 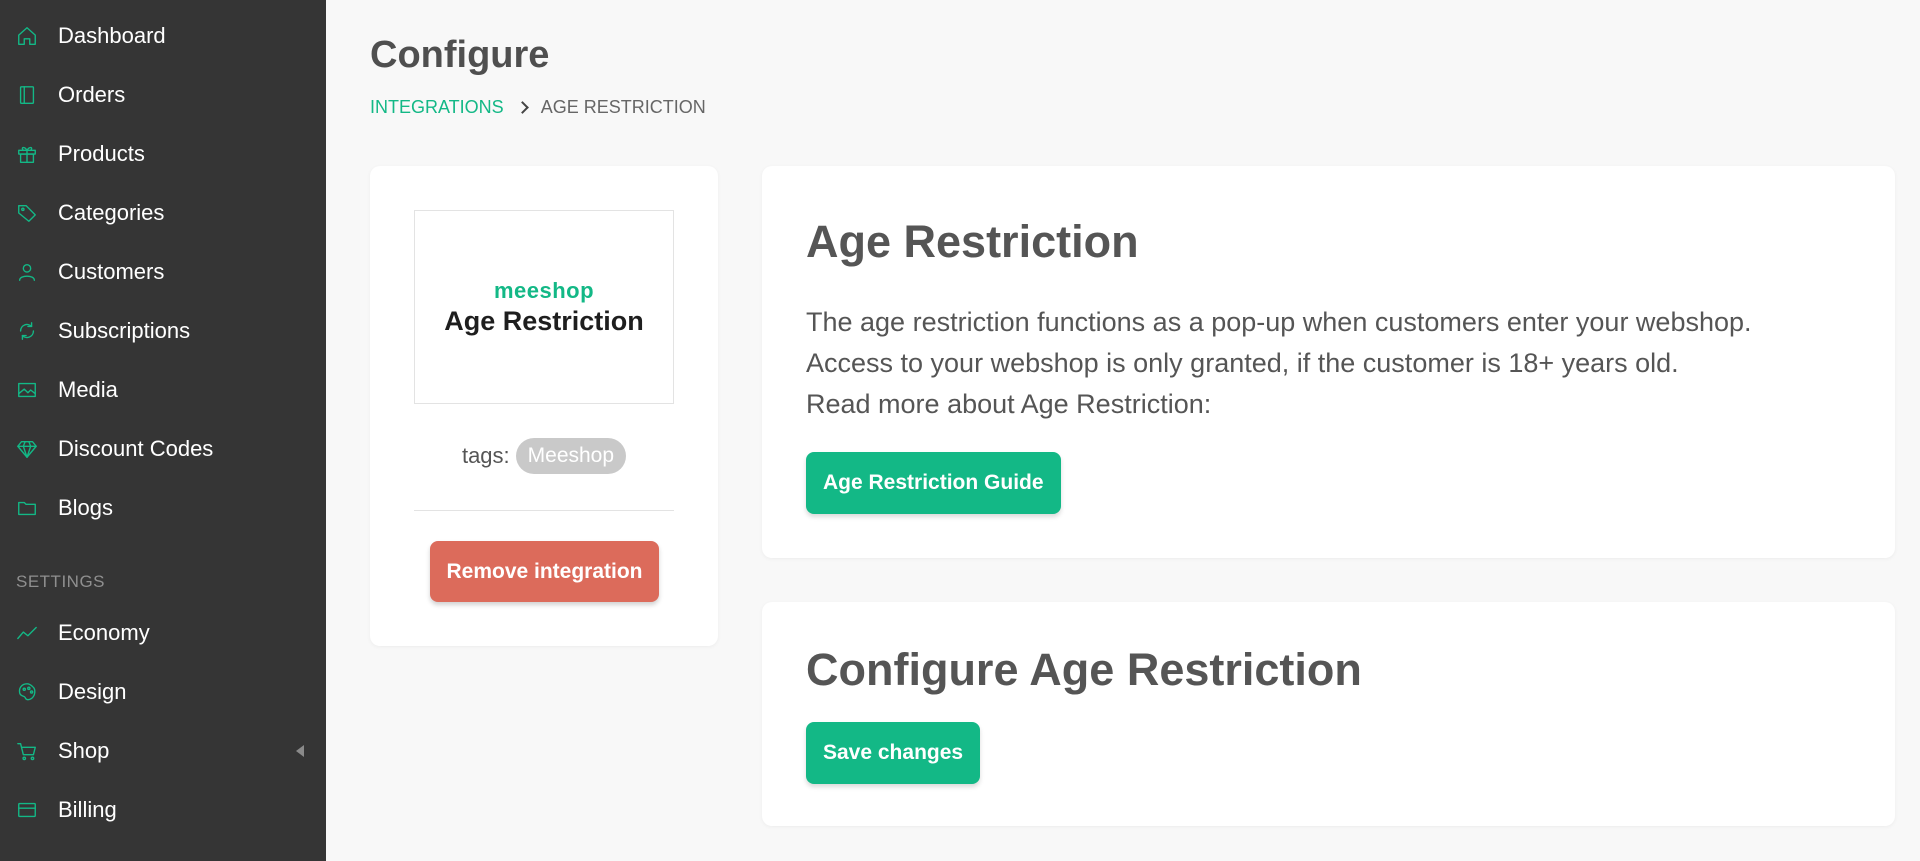 What do you see at coordinates (112, 35) in the screenshot?
I see `sidebar-item-label: Dashboard` at bounding box center [112, 35].